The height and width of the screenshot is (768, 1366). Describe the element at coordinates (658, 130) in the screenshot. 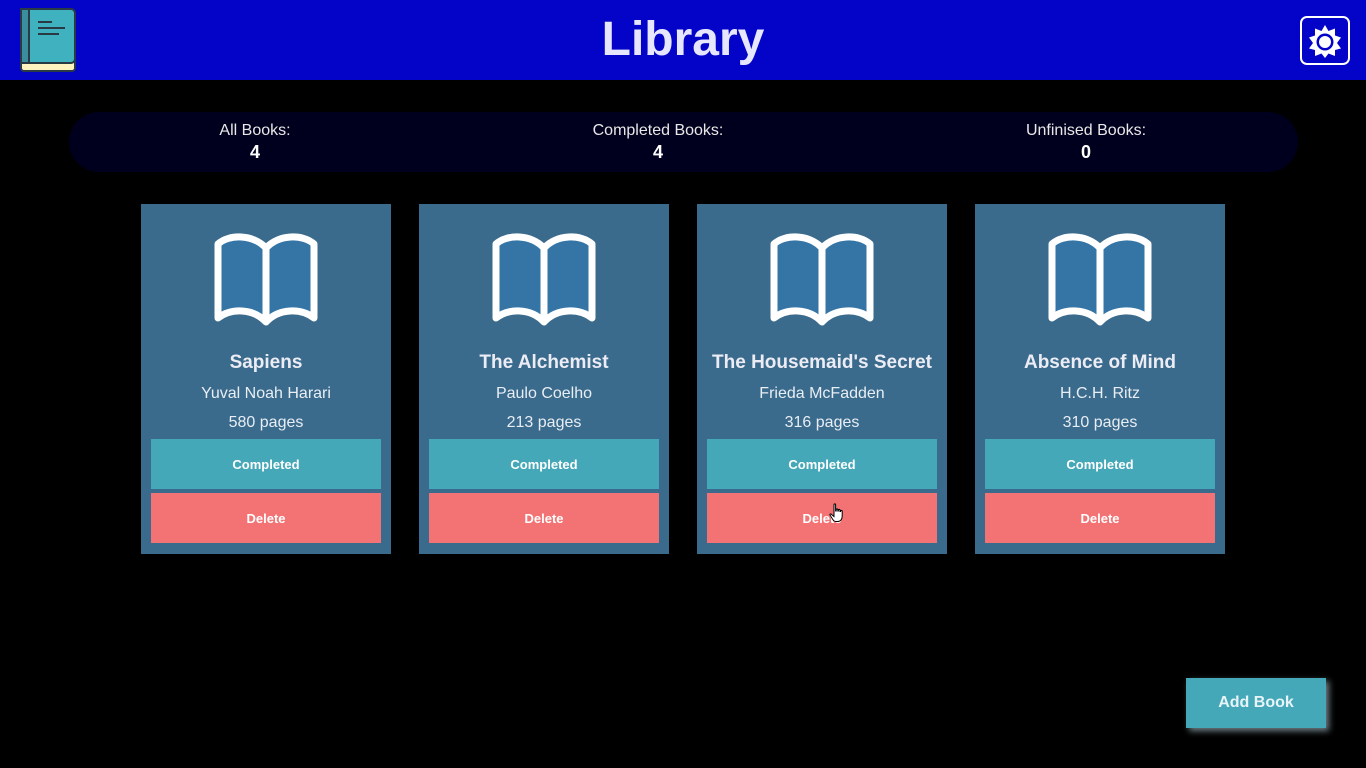

I see `stat-completed-label: Completed Books:` at that location.